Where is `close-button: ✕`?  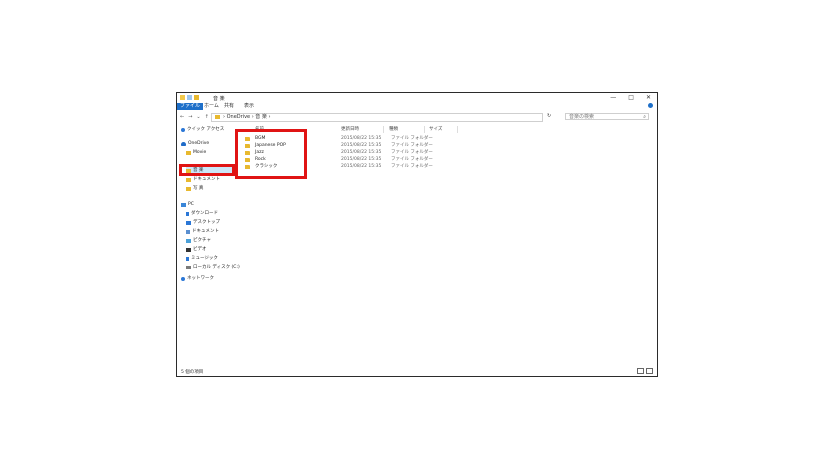
close-button: ✕ is located at coordinates (648, 97).